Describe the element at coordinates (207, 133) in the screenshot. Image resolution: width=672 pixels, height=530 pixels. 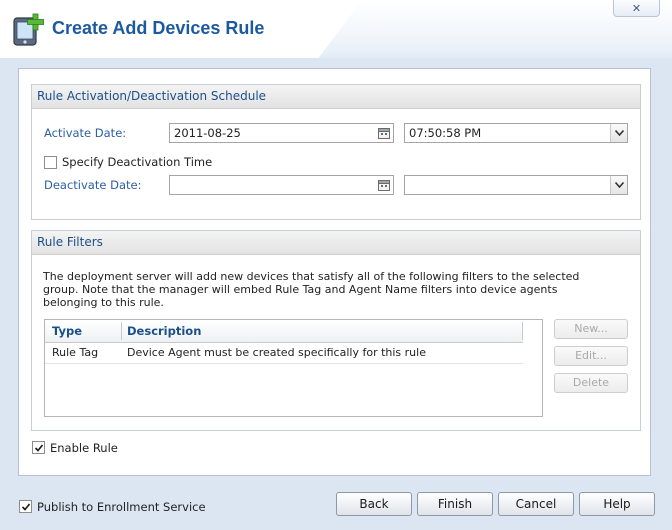
I see `activate-date-value: 2011-08-25` at that location.